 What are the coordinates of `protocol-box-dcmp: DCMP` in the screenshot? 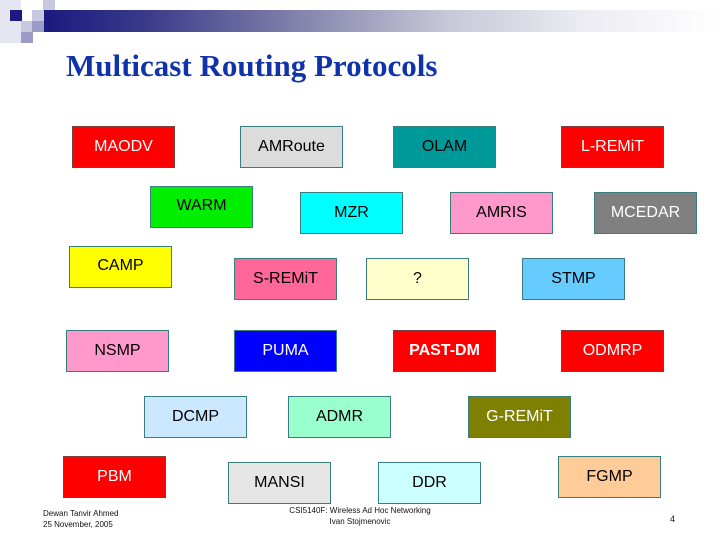 It's located at (195, 417).